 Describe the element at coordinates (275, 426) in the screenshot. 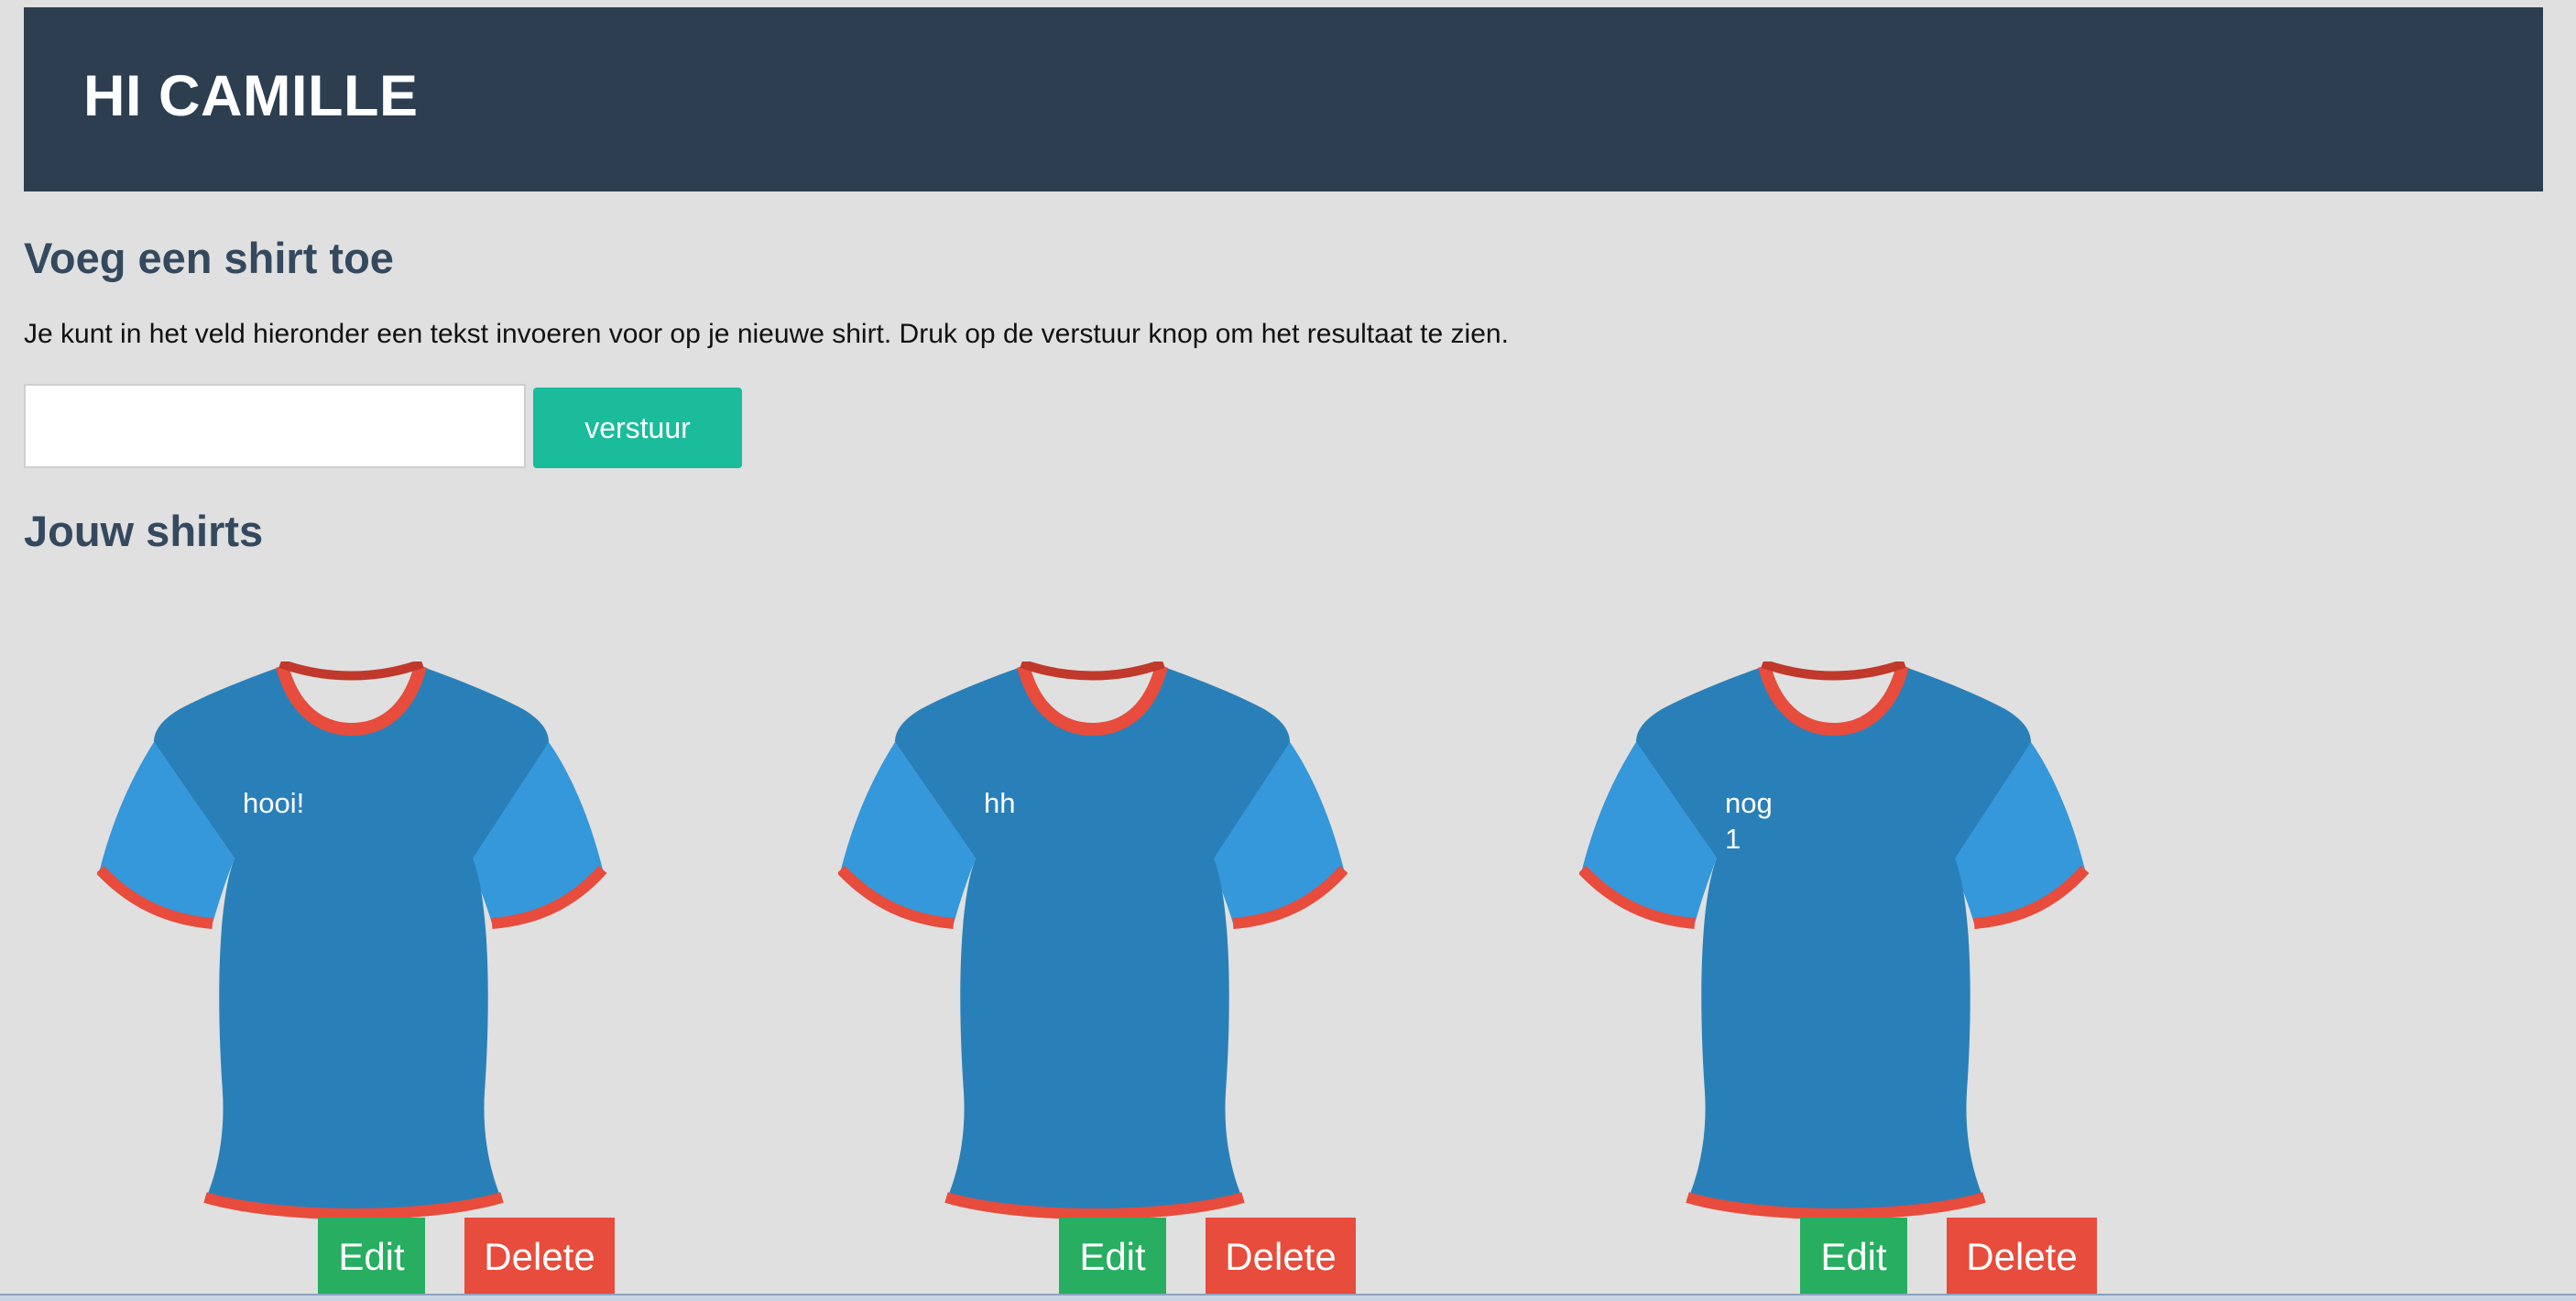

I see `shirt-text-input` at that location.